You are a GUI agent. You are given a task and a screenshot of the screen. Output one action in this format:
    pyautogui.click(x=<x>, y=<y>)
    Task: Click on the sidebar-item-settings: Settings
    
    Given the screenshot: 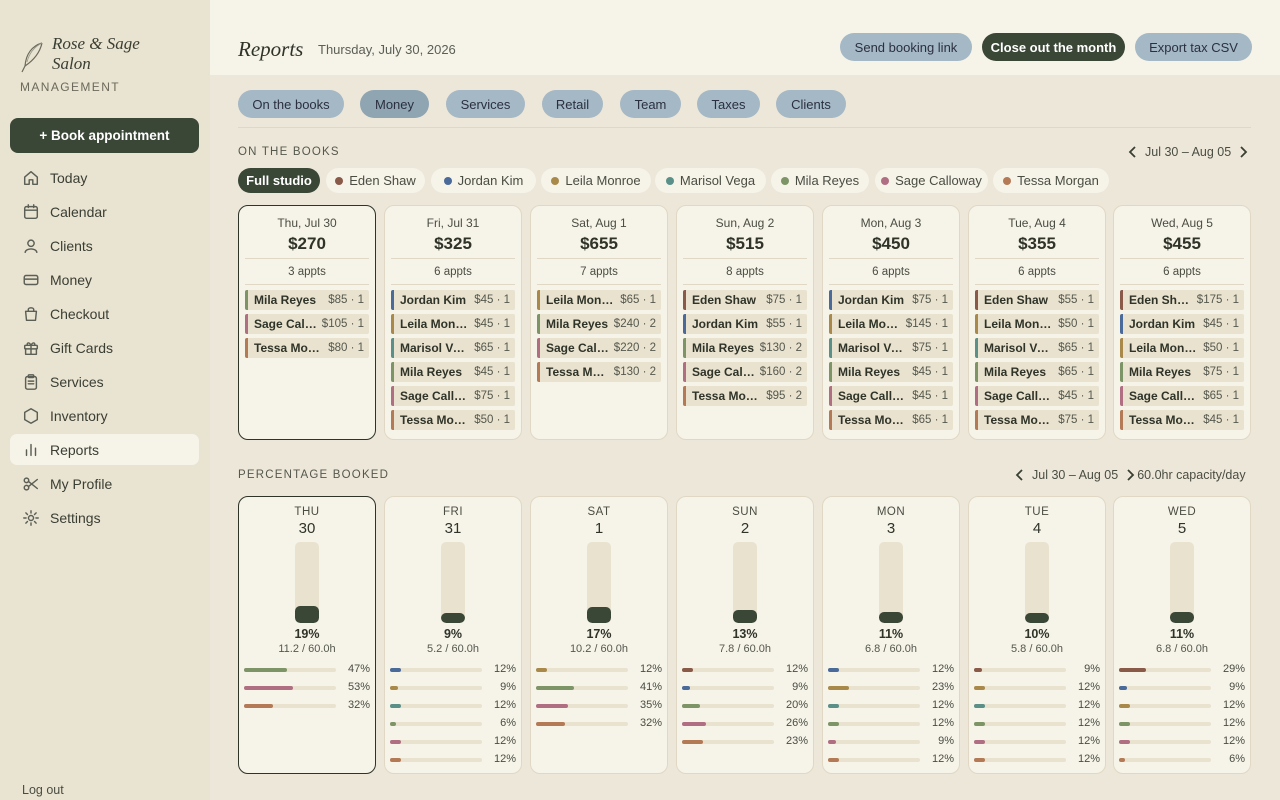 What is the action you would take?
    pyautogui.click(x=104, y=517)
    